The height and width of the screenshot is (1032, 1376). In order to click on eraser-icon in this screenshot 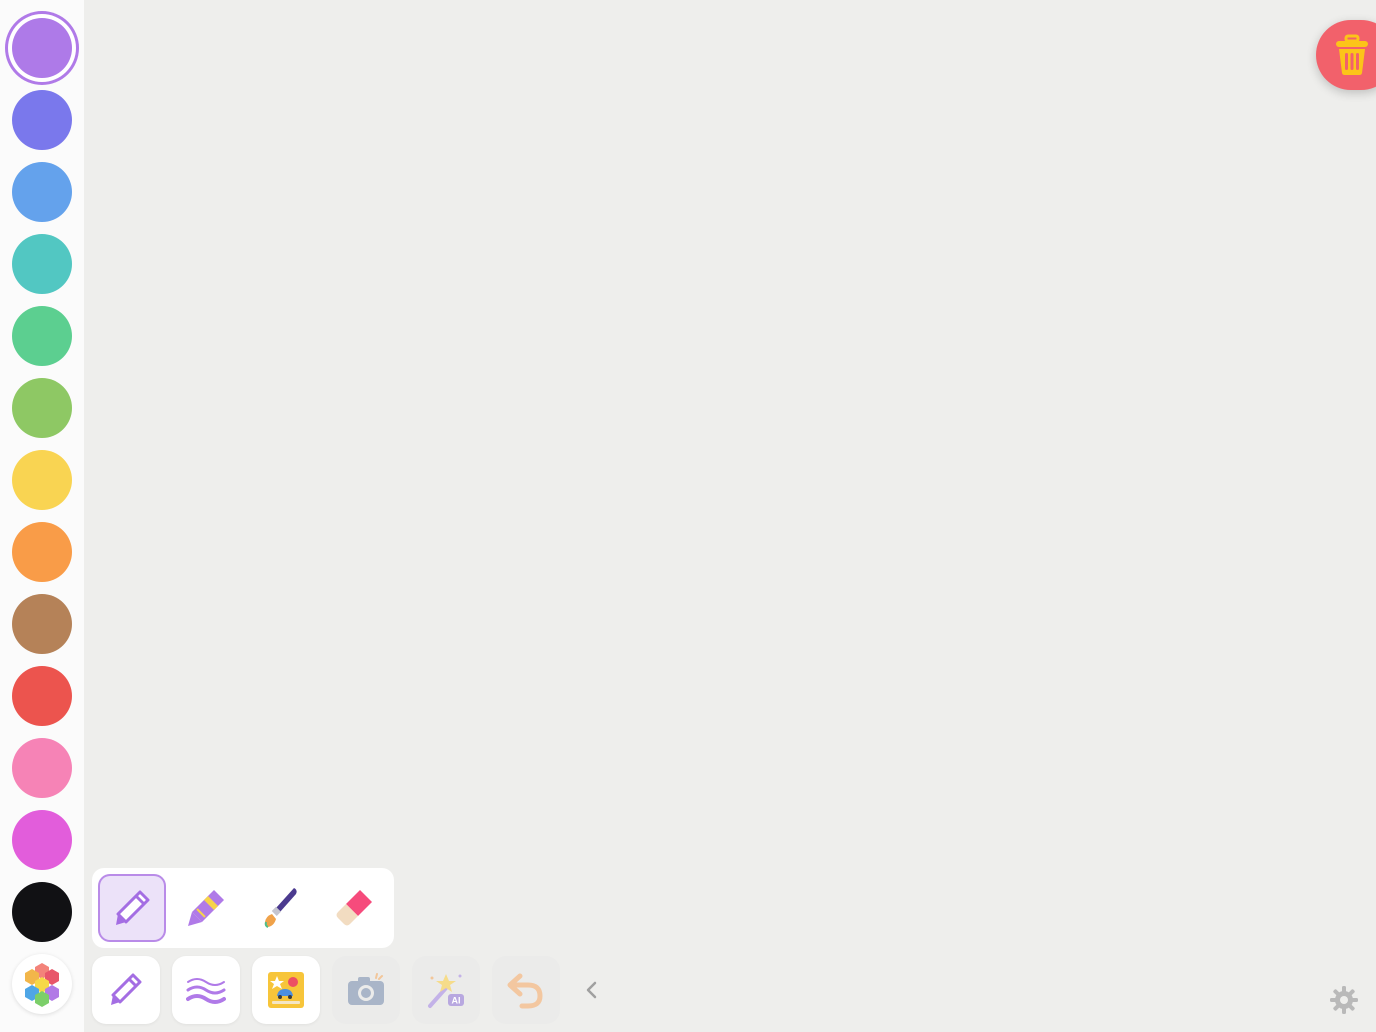, I will do `click(354, 908)`.